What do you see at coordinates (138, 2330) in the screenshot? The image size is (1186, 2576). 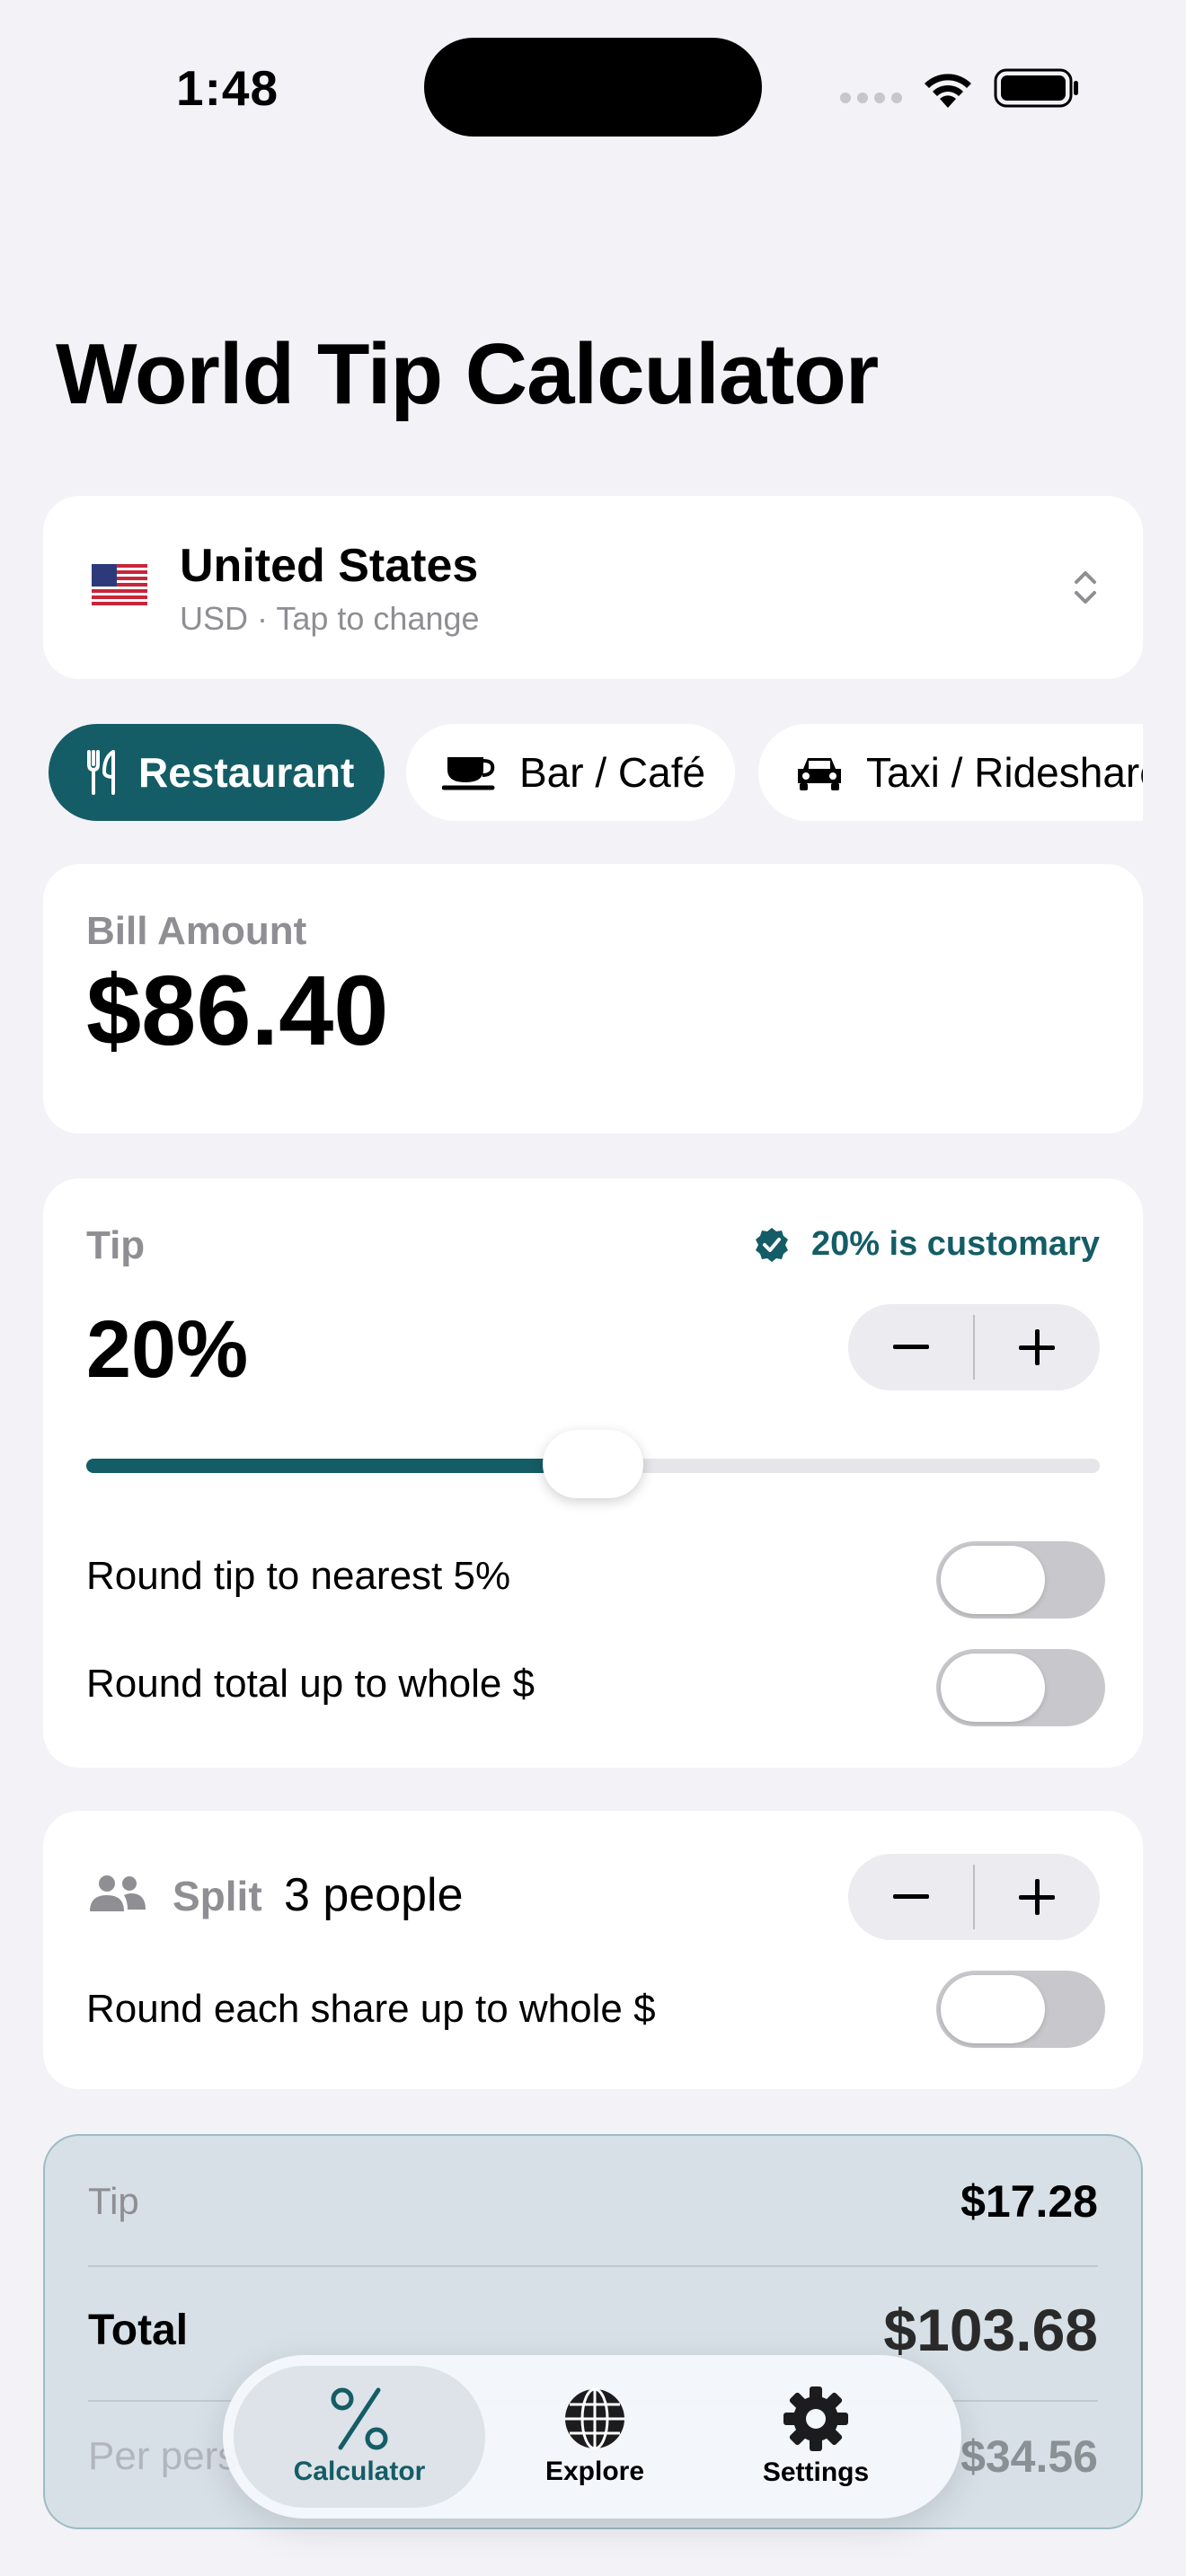 I see `summary-total-label: Total` at bounding box center [138, 2330].